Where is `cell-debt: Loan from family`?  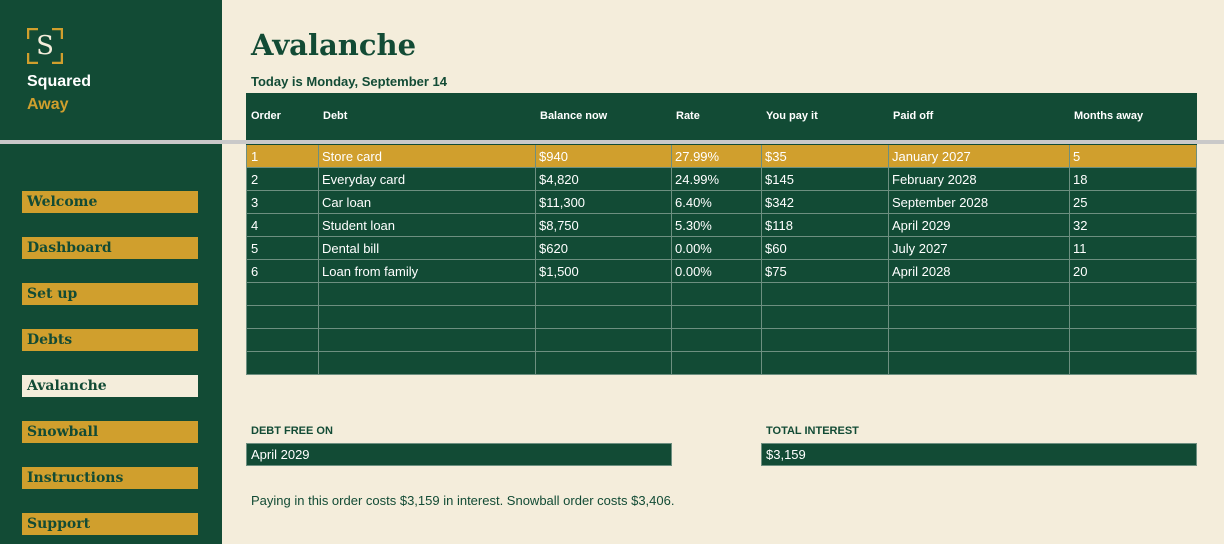
cell-debt: Loan from family is located at coordinates (370, 271).